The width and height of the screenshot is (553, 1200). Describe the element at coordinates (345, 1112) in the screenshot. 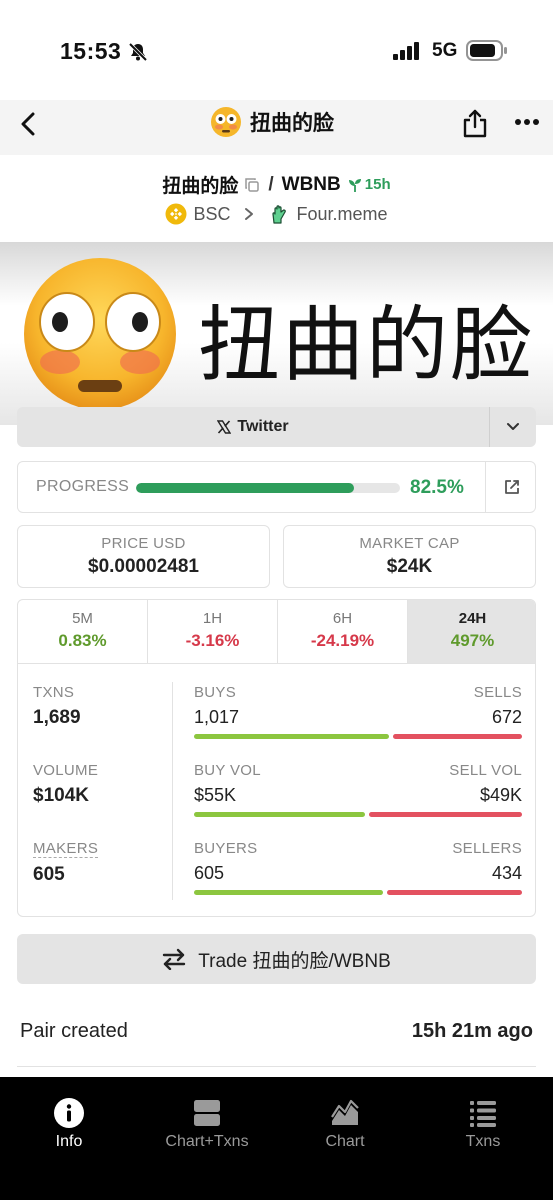

I see `area-chart-icon` at that location.